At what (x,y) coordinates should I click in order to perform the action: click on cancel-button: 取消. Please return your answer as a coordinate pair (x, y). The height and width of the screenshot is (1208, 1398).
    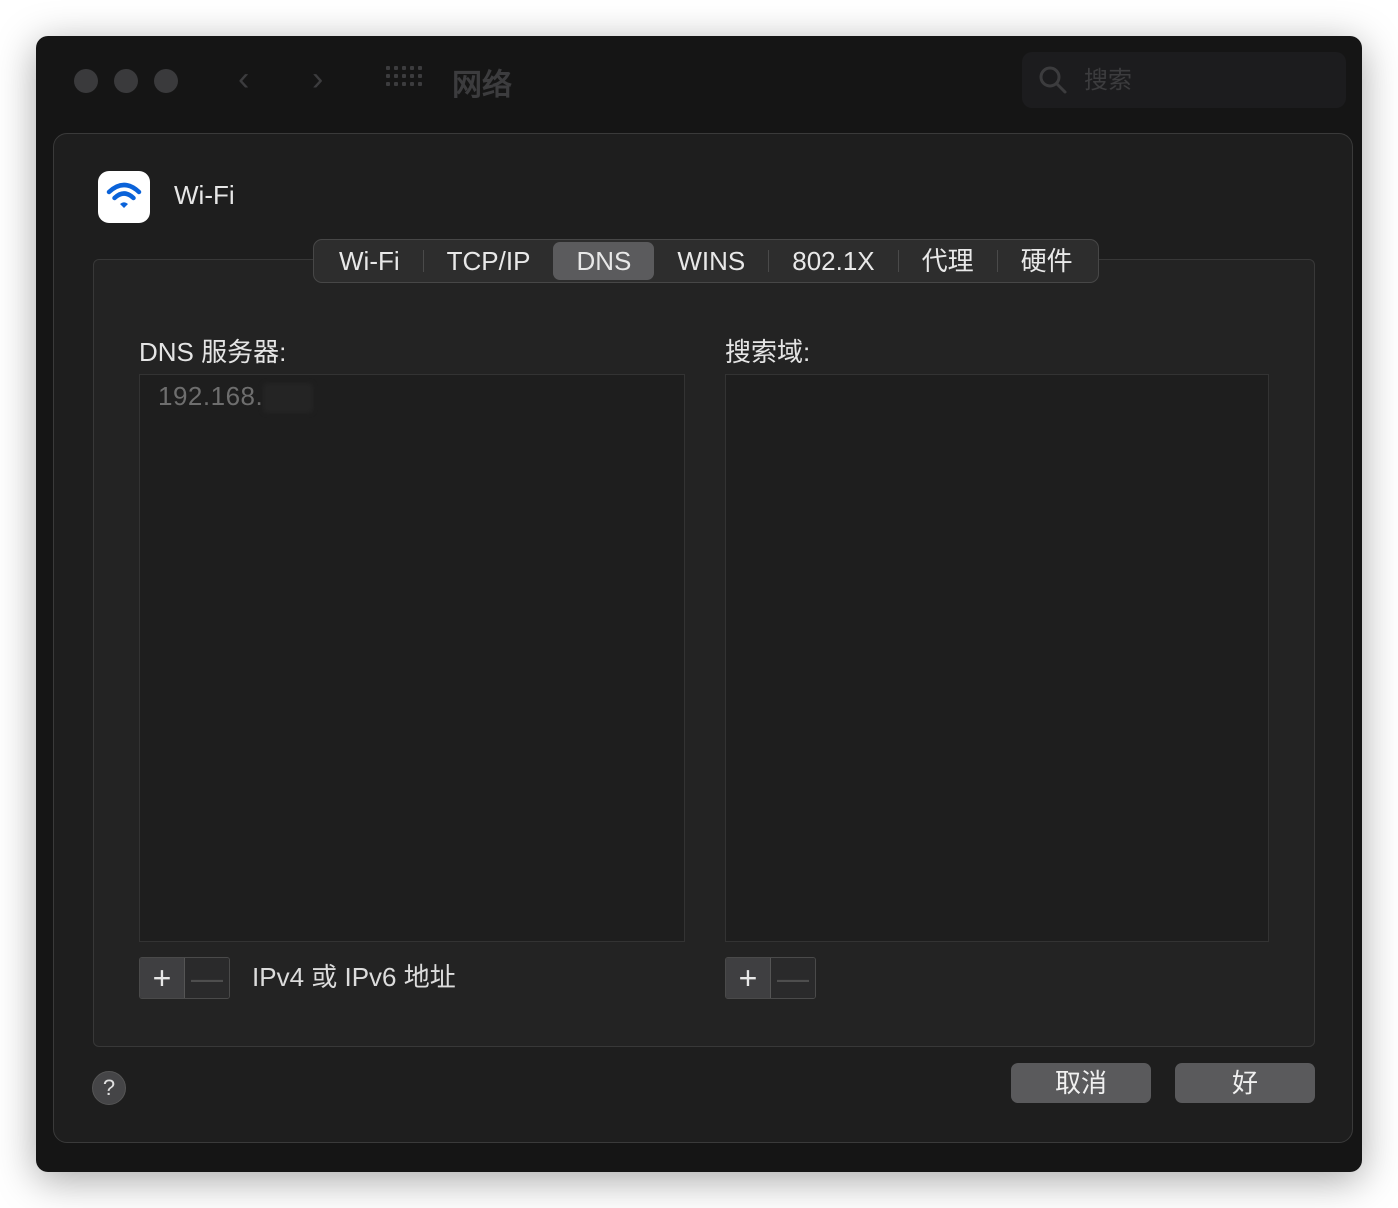
    Looking at the image, I should click on (1081, 1083).